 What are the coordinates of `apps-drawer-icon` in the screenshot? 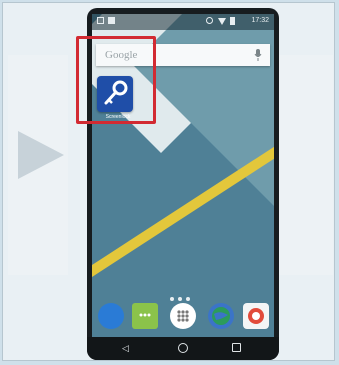 It's located at (183, 316).